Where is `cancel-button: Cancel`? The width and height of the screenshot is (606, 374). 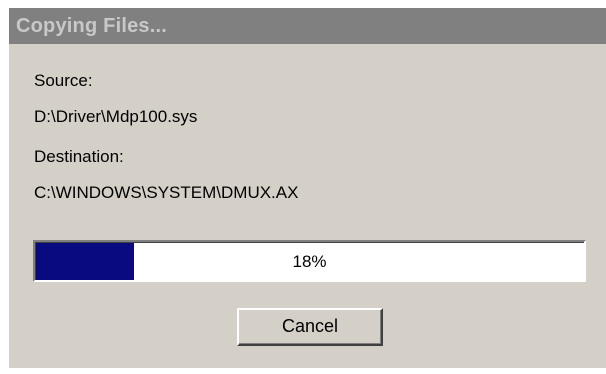
cancel-button: Cancel is located at coordinates (310, 327).